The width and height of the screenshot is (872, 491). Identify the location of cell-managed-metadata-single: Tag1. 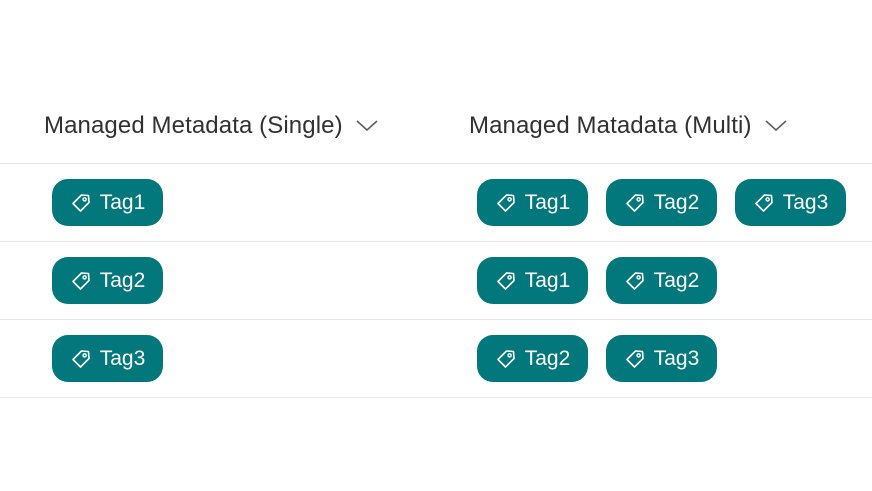
(116, 202).